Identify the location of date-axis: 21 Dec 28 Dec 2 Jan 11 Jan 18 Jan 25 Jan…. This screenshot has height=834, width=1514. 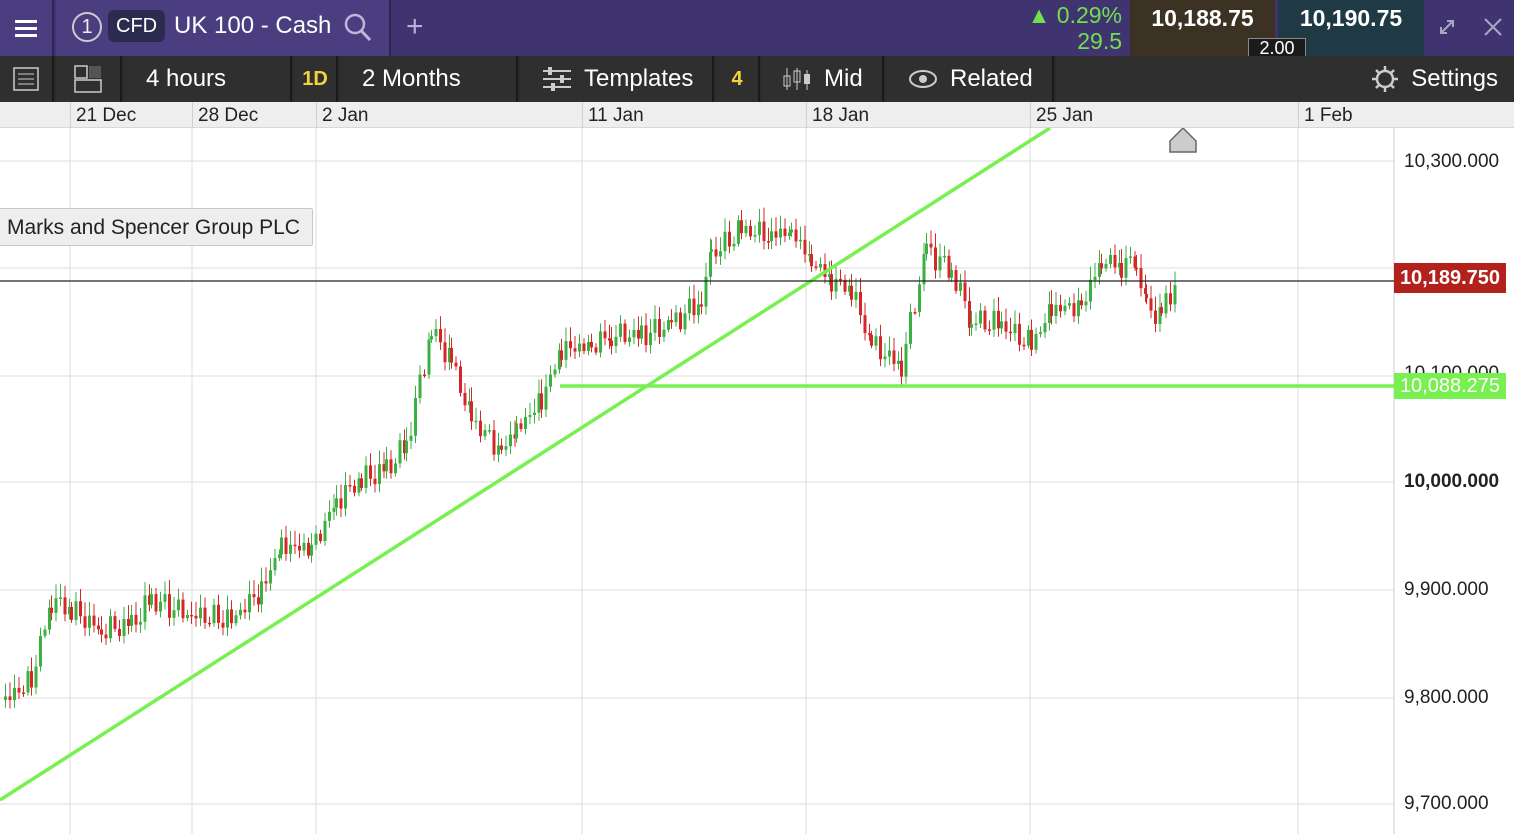
(757, 115).